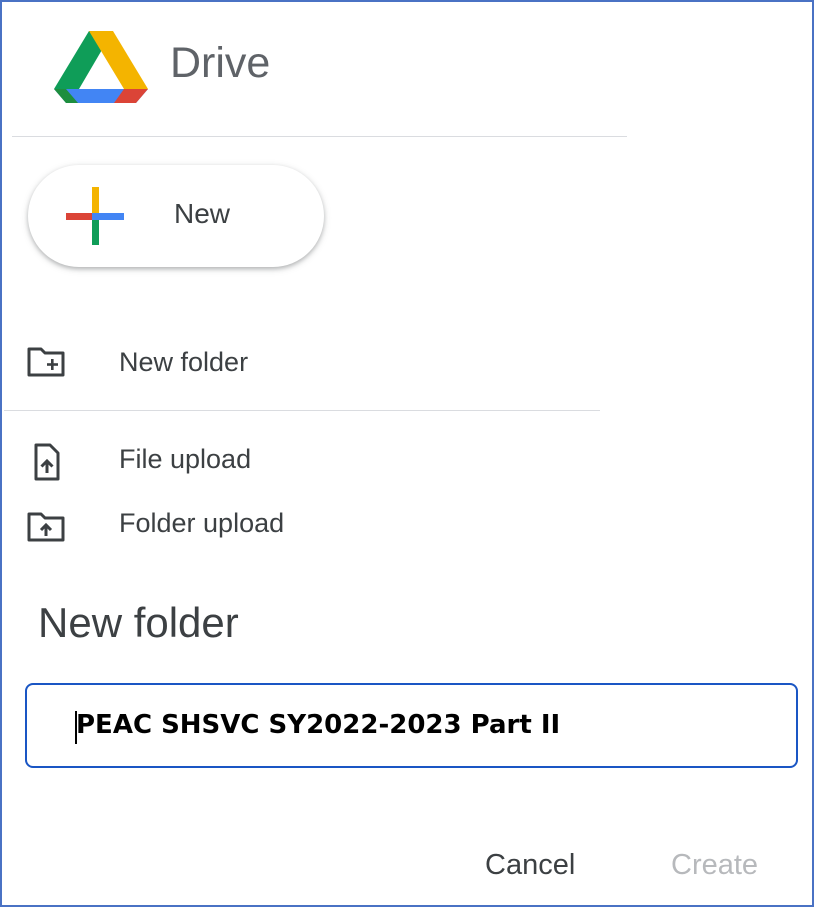 The width and height of the screenshot is (814, 907). I want to click on folder-name-value: PEAC SHSVC SY2022-2023 Part II, so click(318, 725).